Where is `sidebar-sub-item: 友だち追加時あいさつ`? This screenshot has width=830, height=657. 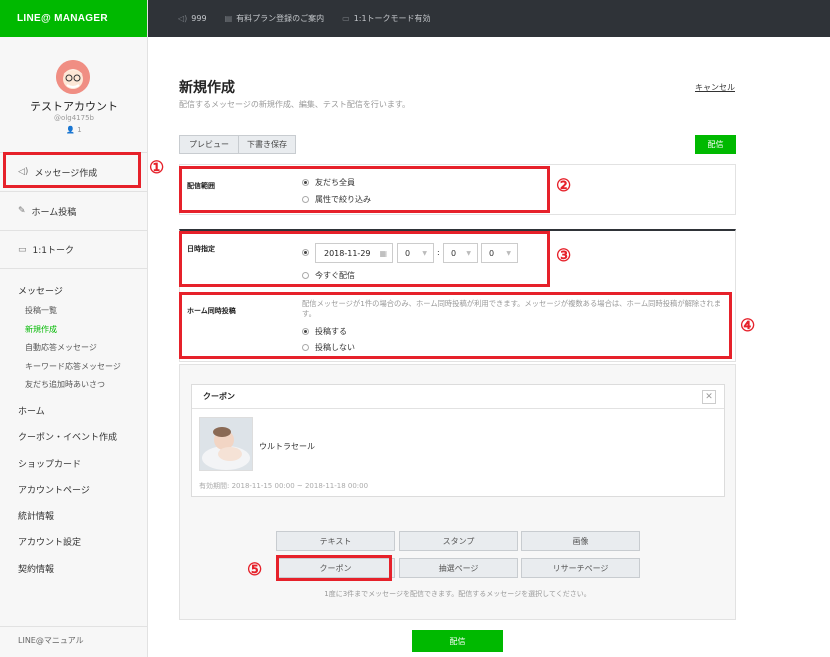
sidebar-sub-item: 友だち追加時あいさつ is located at coordinates (83, 385).